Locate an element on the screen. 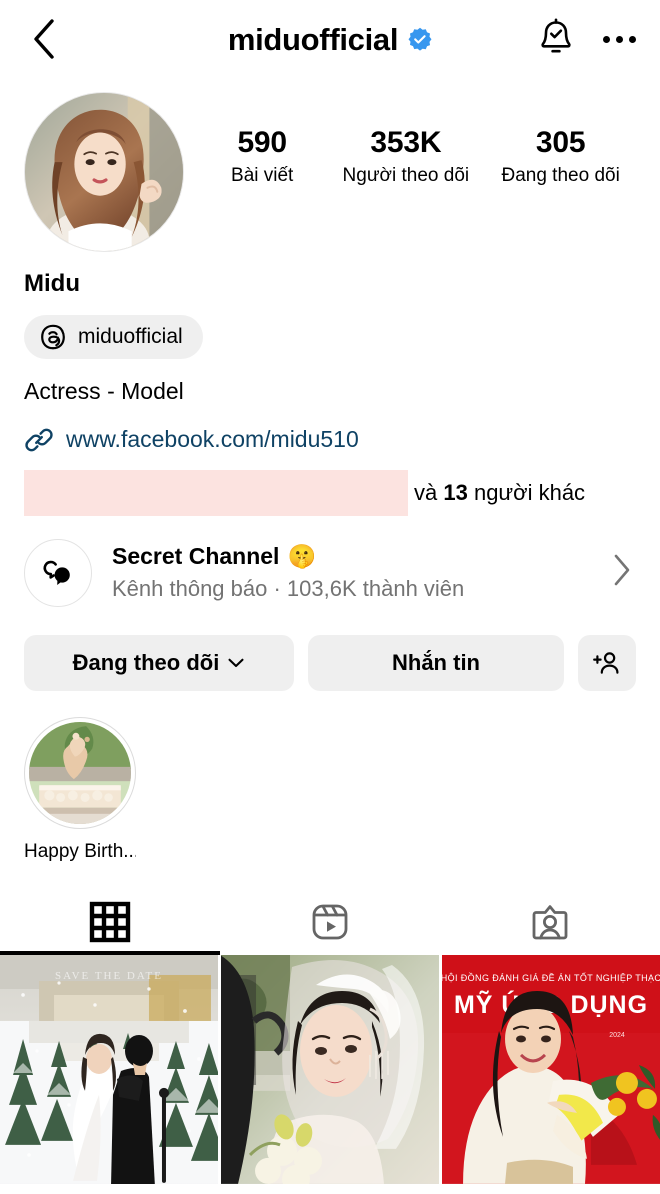 The height and width of the screenshot is (1194, 660). followed-by-text: và 13 người khác is located at coordinates (499, 493).